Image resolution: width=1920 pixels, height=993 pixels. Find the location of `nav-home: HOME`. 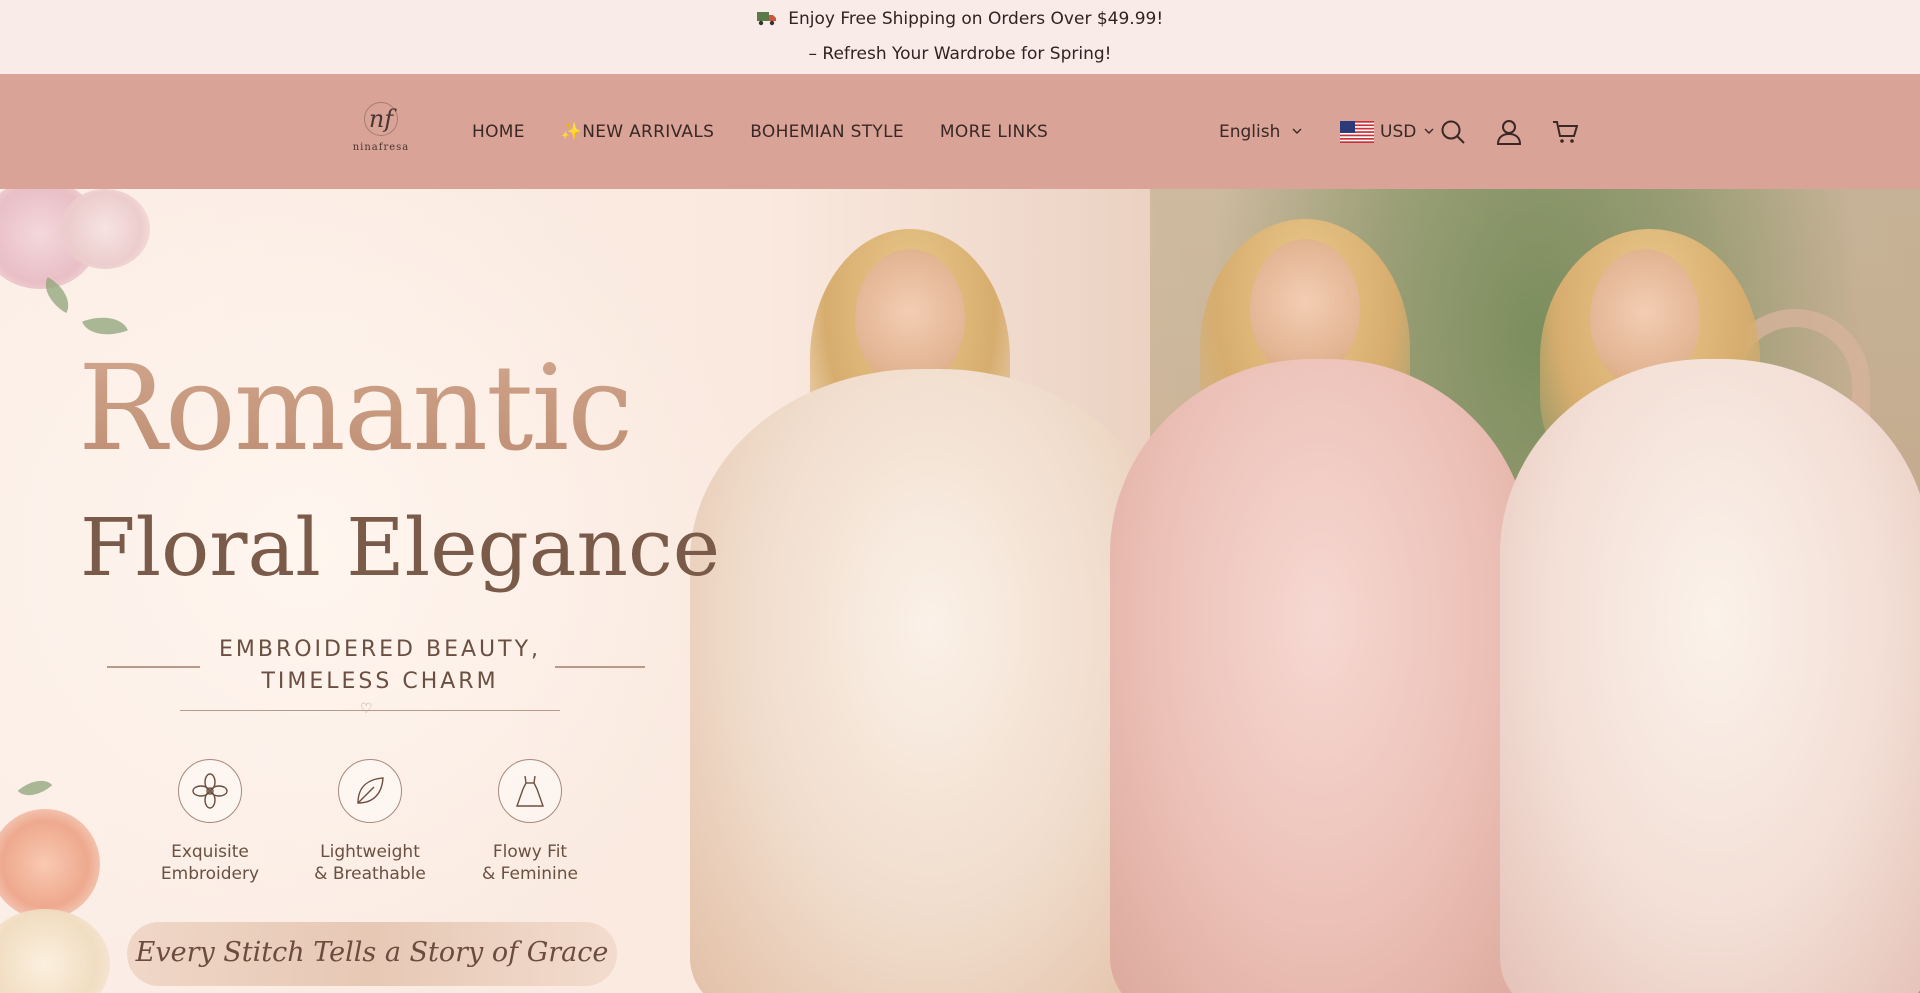

nav-home: HOME is located at coordinates (498, 132).